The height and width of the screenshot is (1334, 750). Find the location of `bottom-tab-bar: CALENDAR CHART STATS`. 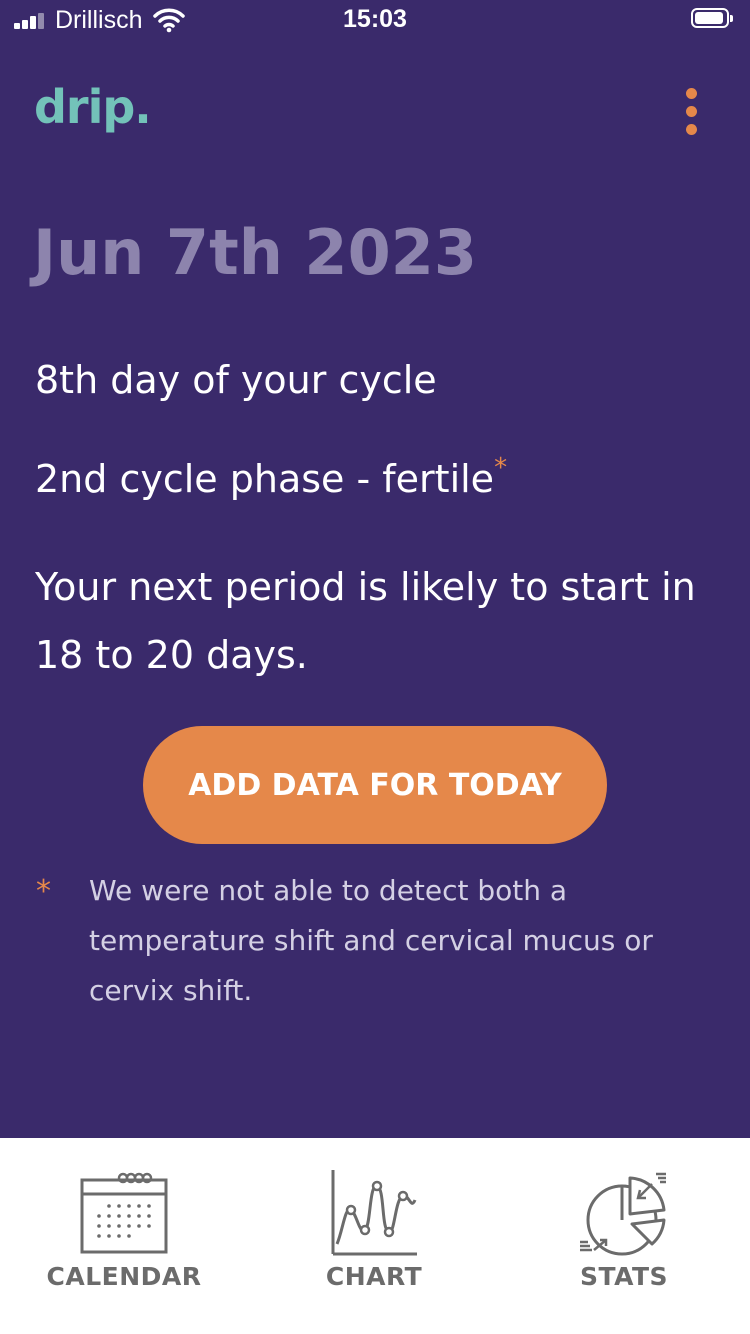

bottom-tab-bar: CALENDAR CHART STATS is located at coordinates (375, 1236).